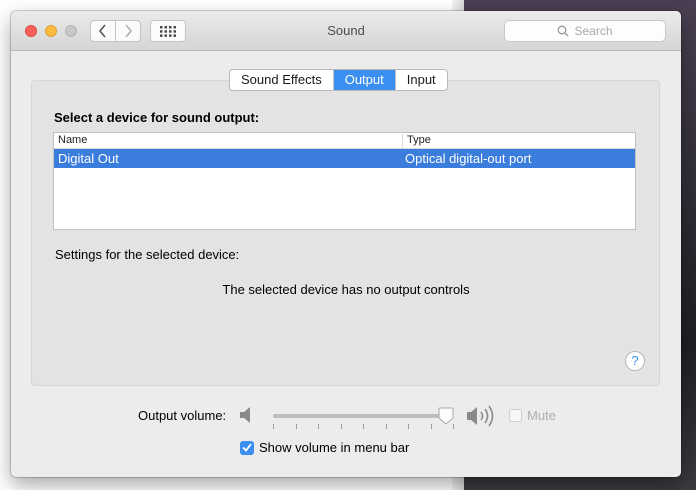 Image resolution: width=696 pixels, height=490 pixels. What do you see at coordinates (541, 415) in the screenshot?
I see `mute-label: Mute` at bounding box center [541, 415].